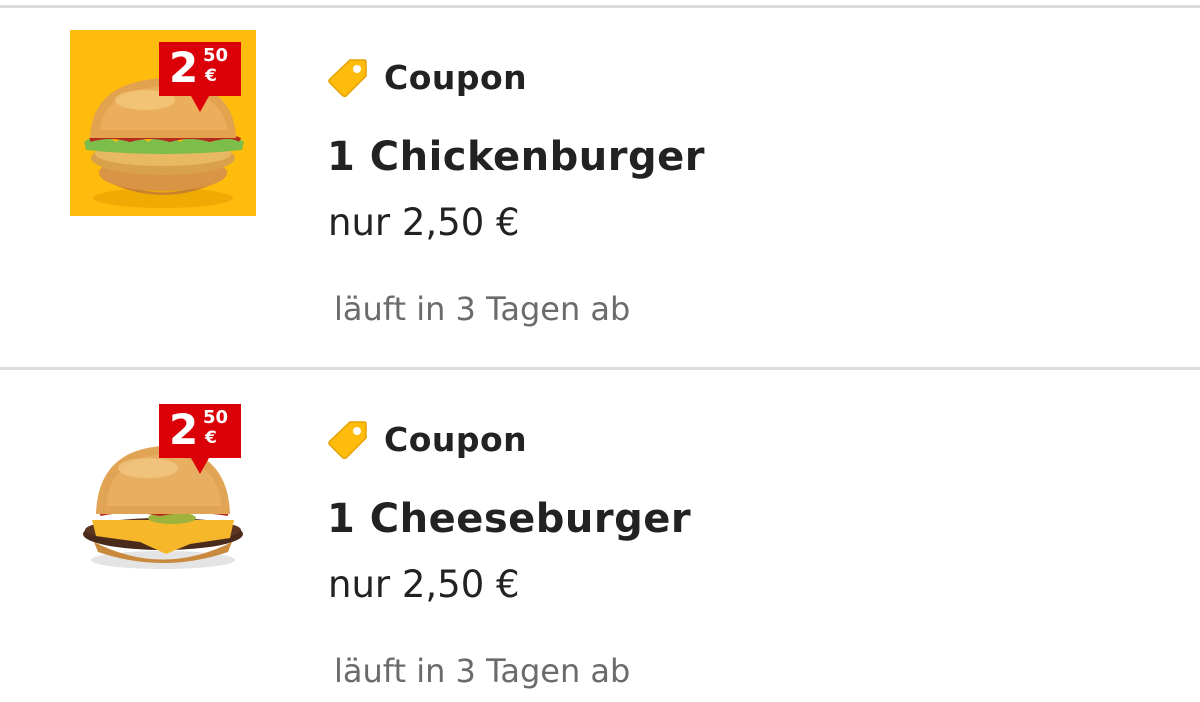 The height and width of the screenshot is (702, 1200). What do you see at coordinates (509, 519) in the screenshot?
I see `offer-title: 1 Cheeseburger` at bounding box center [509, 519].